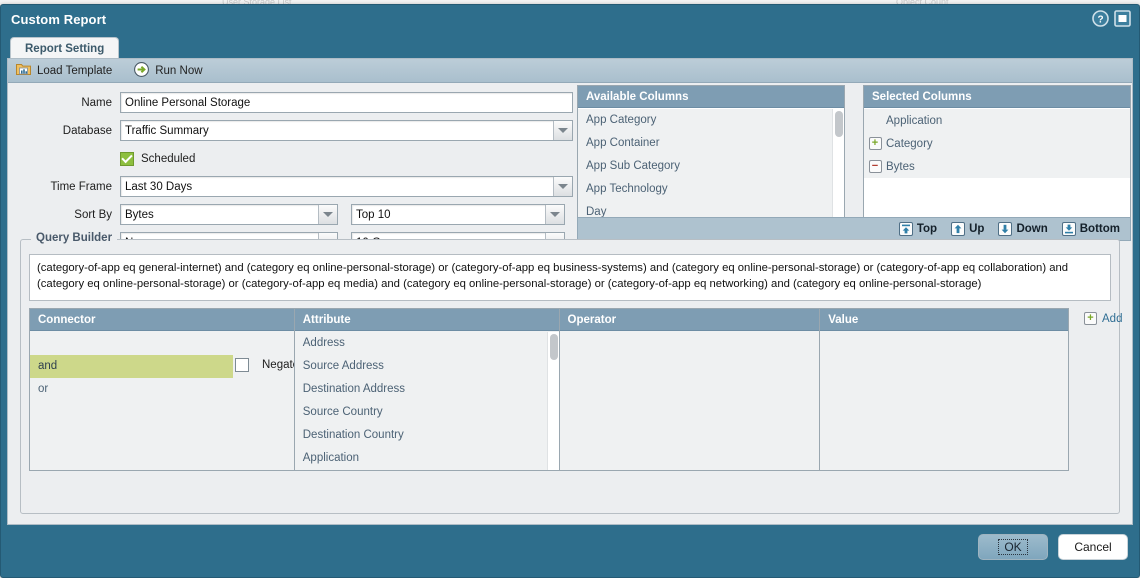 Image resolution: width=1140 pixels, height=578 pixels. I want to click on selected-columns-list: Application + Category − Bytes, so click(997, 166).